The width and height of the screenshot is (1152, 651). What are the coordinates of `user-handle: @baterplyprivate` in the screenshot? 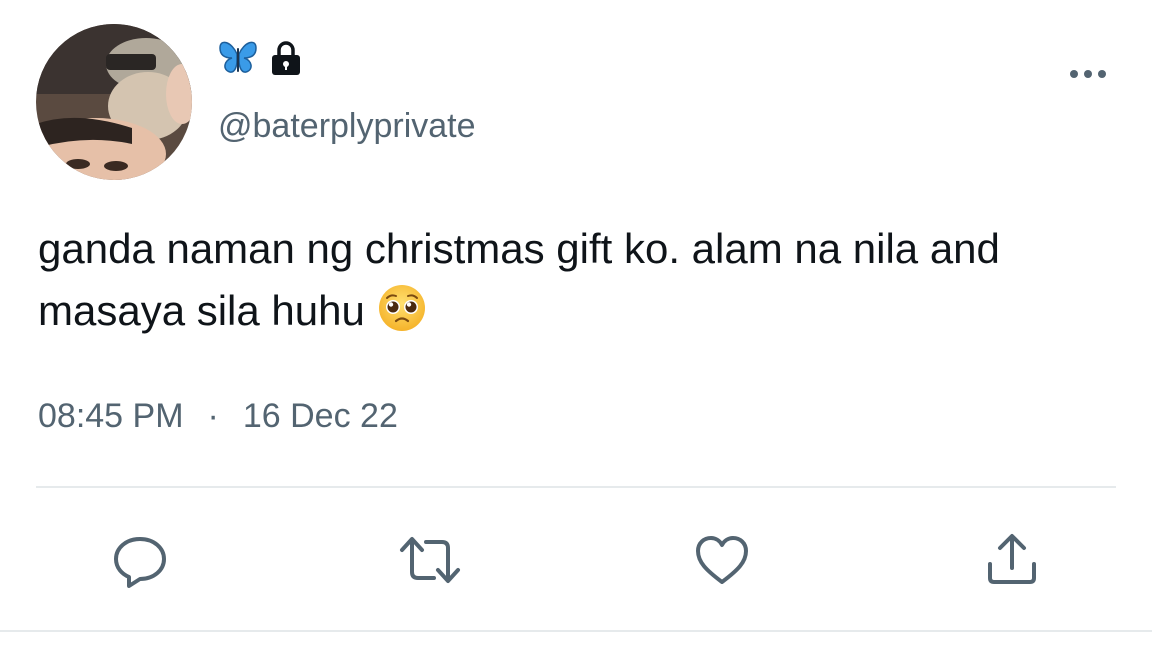 It's located at (347, 126).